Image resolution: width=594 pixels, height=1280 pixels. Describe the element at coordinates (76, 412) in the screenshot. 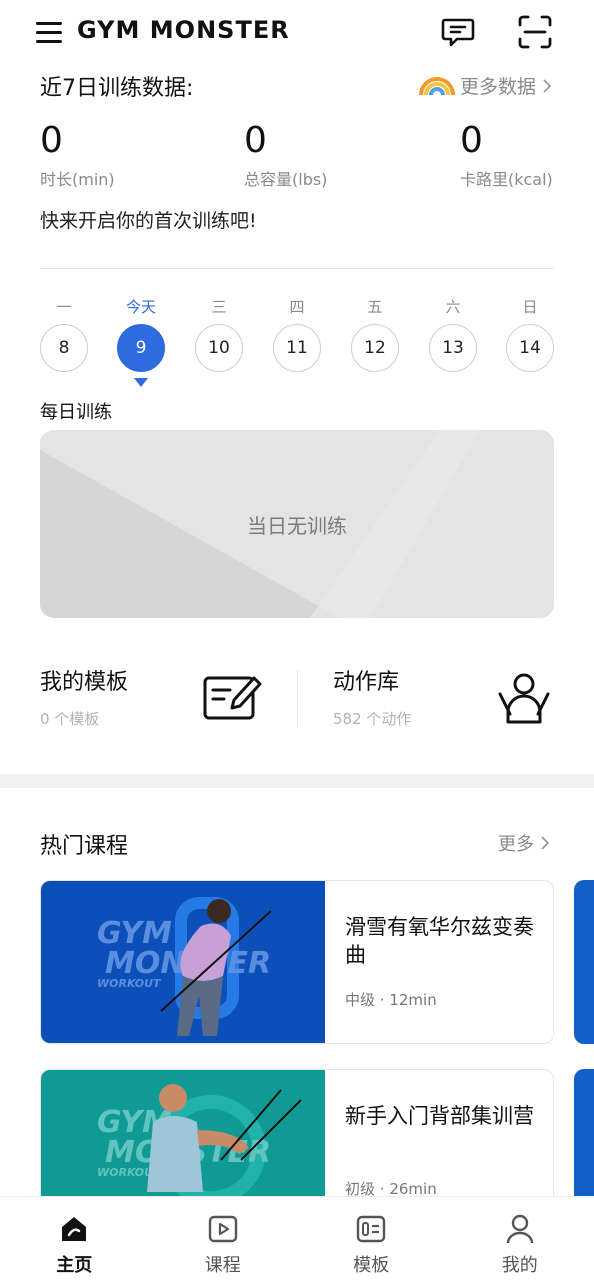

I see `daily-training-label: 每日训练` at that location.